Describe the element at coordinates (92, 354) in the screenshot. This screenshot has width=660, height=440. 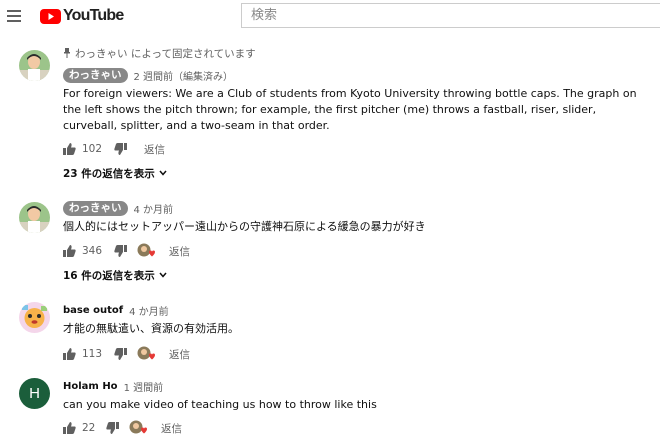
I see `like-count: 113` at that location.